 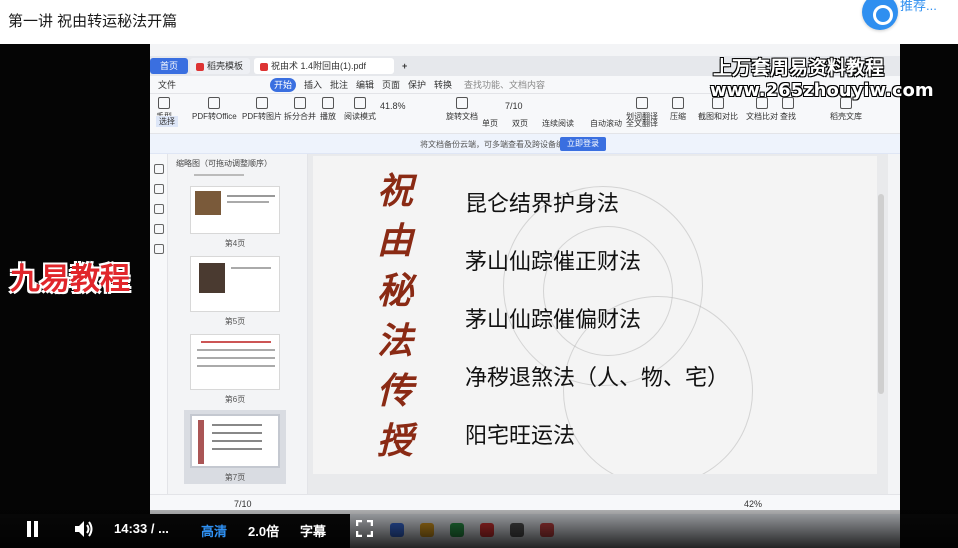 What do you see at coordinates (158, 229) in the screenshot?
I see `attachment-icon` at bounding box center [158, 229].